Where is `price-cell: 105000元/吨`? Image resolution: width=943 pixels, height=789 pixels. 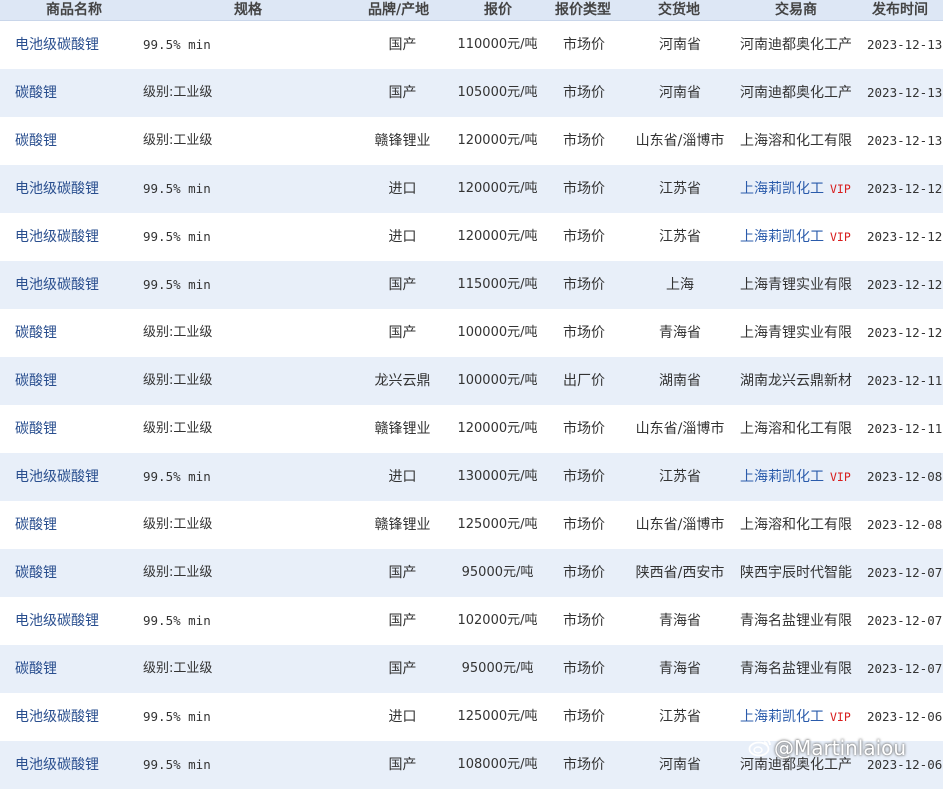
price-cell: 105000元/吨 is located at coordinates (497, 92).